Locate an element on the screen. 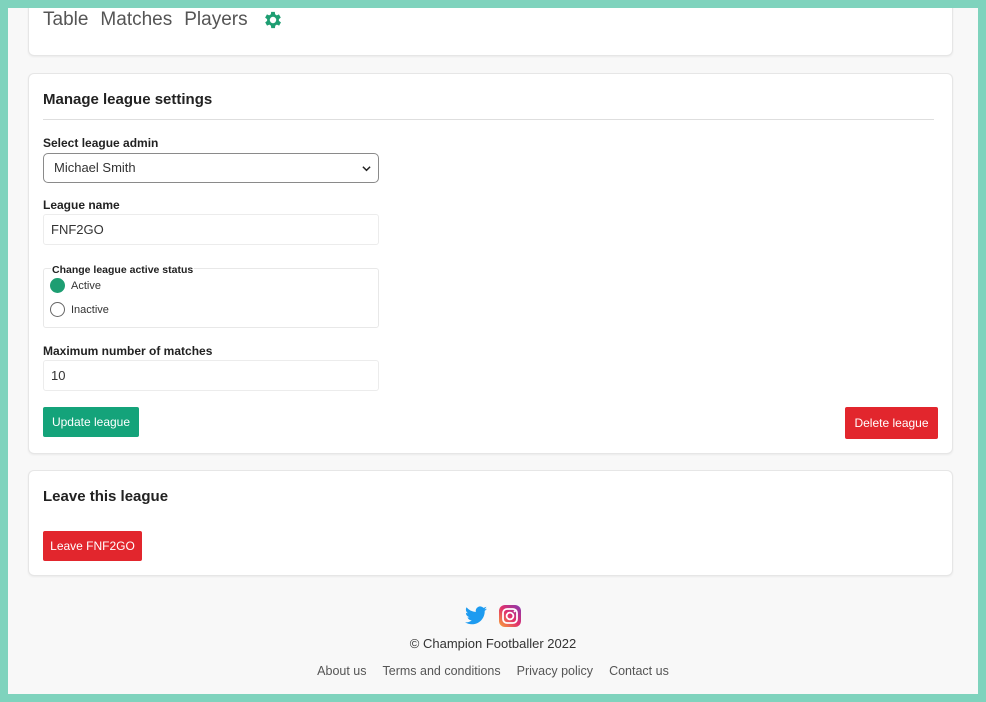 The width and height of the screenshot is (986, 702). delete-league-button: Delete league is located at coordinates (891, 423).